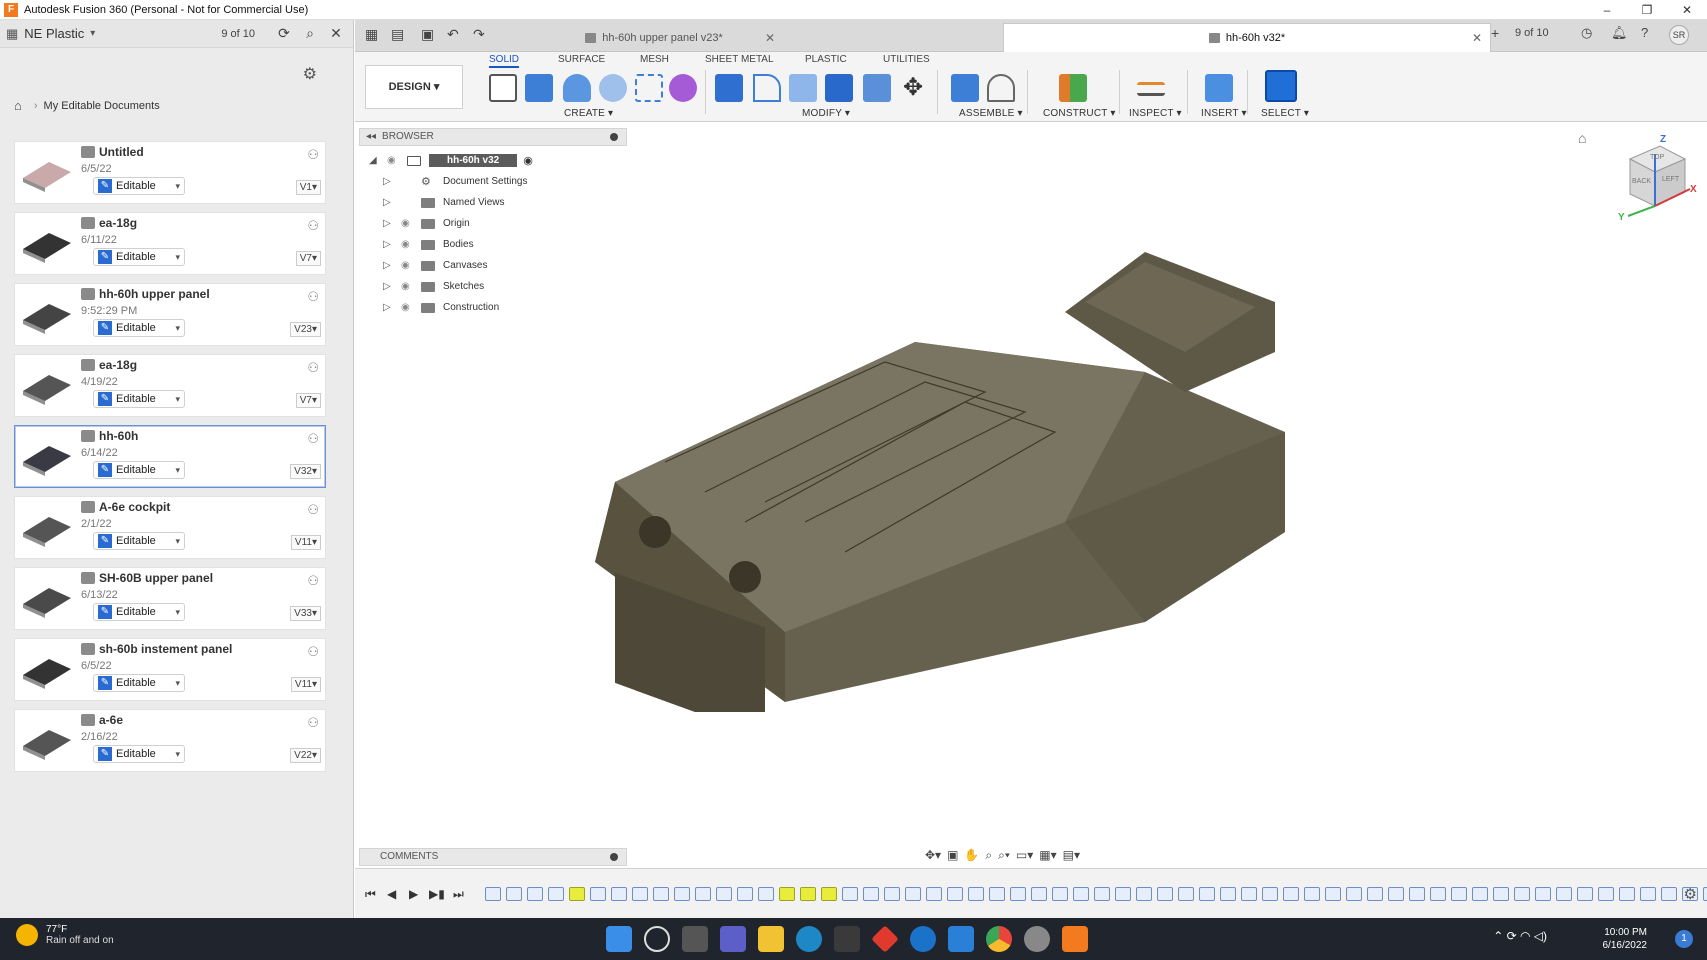  Describe the element at coordinates (493, 137) in the screenshot. I see `browser-panel-header: ◂◂ BROWSER` at that location.